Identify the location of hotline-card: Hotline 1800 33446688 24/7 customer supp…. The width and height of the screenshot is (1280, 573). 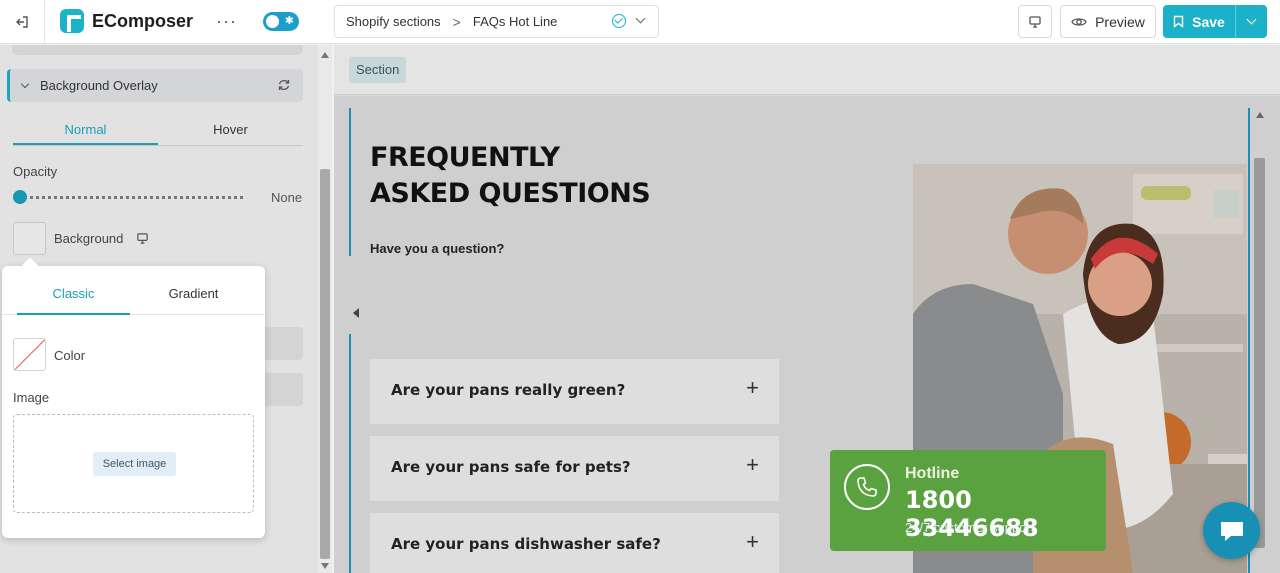
(968, 500).